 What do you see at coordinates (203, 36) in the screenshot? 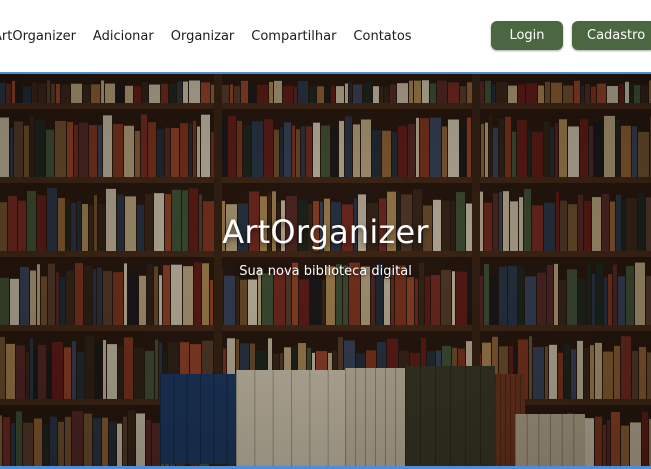
I see `nav-link-organizar: Organizar` at bounding box center [203, 36].